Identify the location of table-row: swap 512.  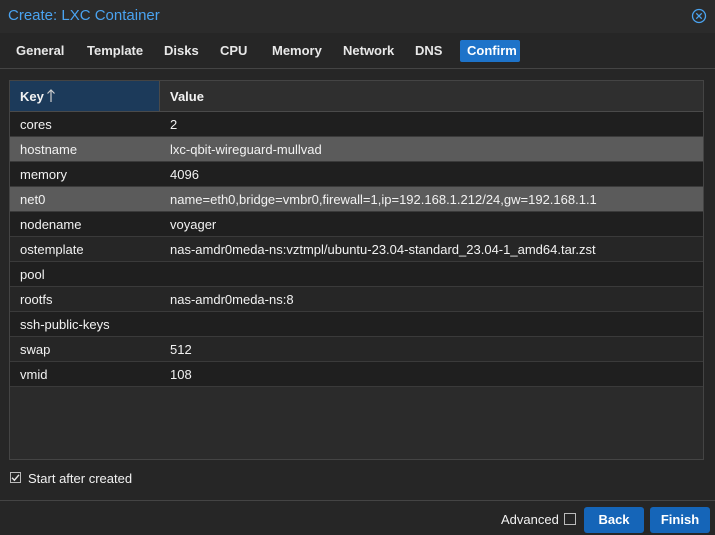
(356, 349).